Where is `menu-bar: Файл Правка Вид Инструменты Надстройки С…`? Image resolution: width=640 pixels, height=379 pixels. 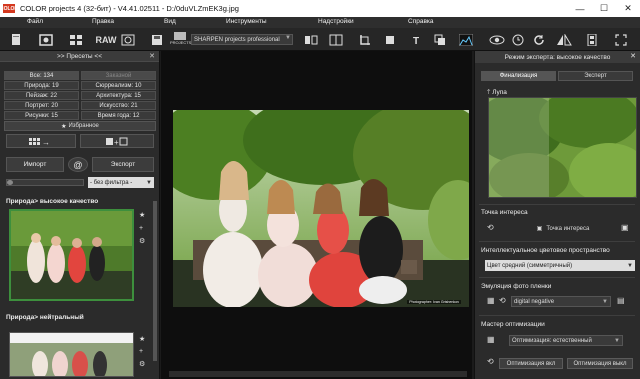 menu-bar: Файл Правка Вид Инструменты Надстройки С… is located at coordinates (320, 22).